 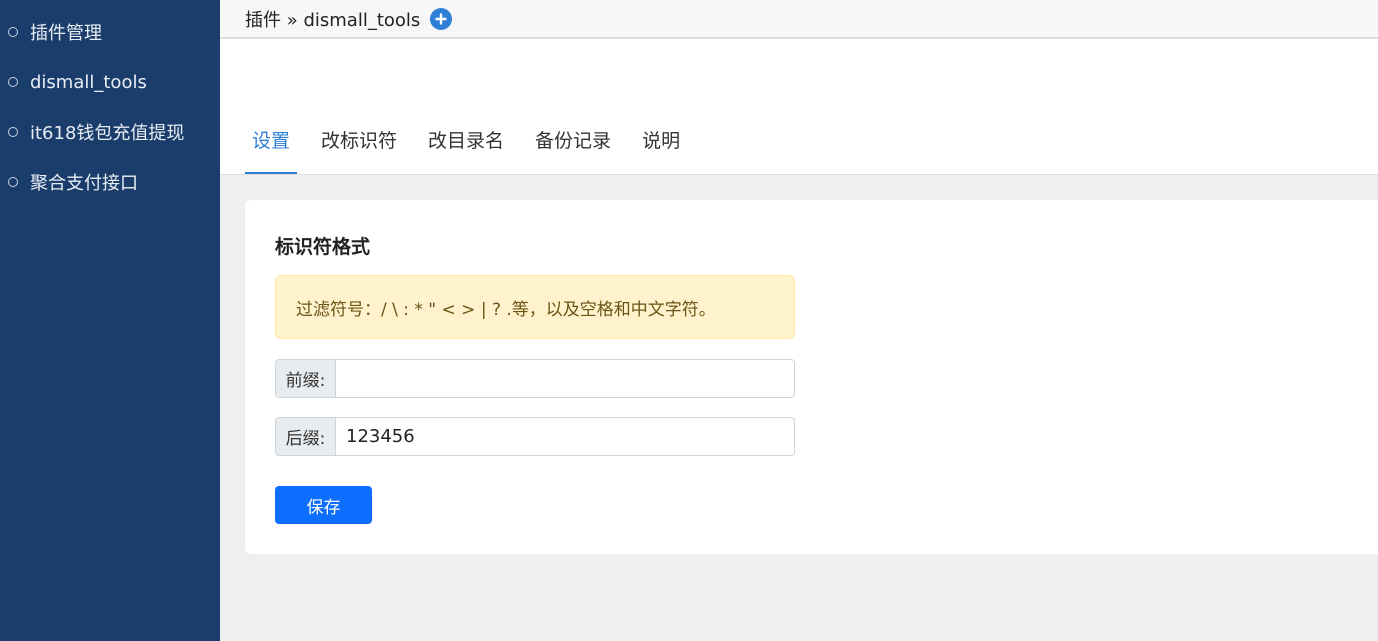 I want to click on tab-bar: 设置 改标识符 改目录名 备份记录 说明, so click(x=474, y=148).